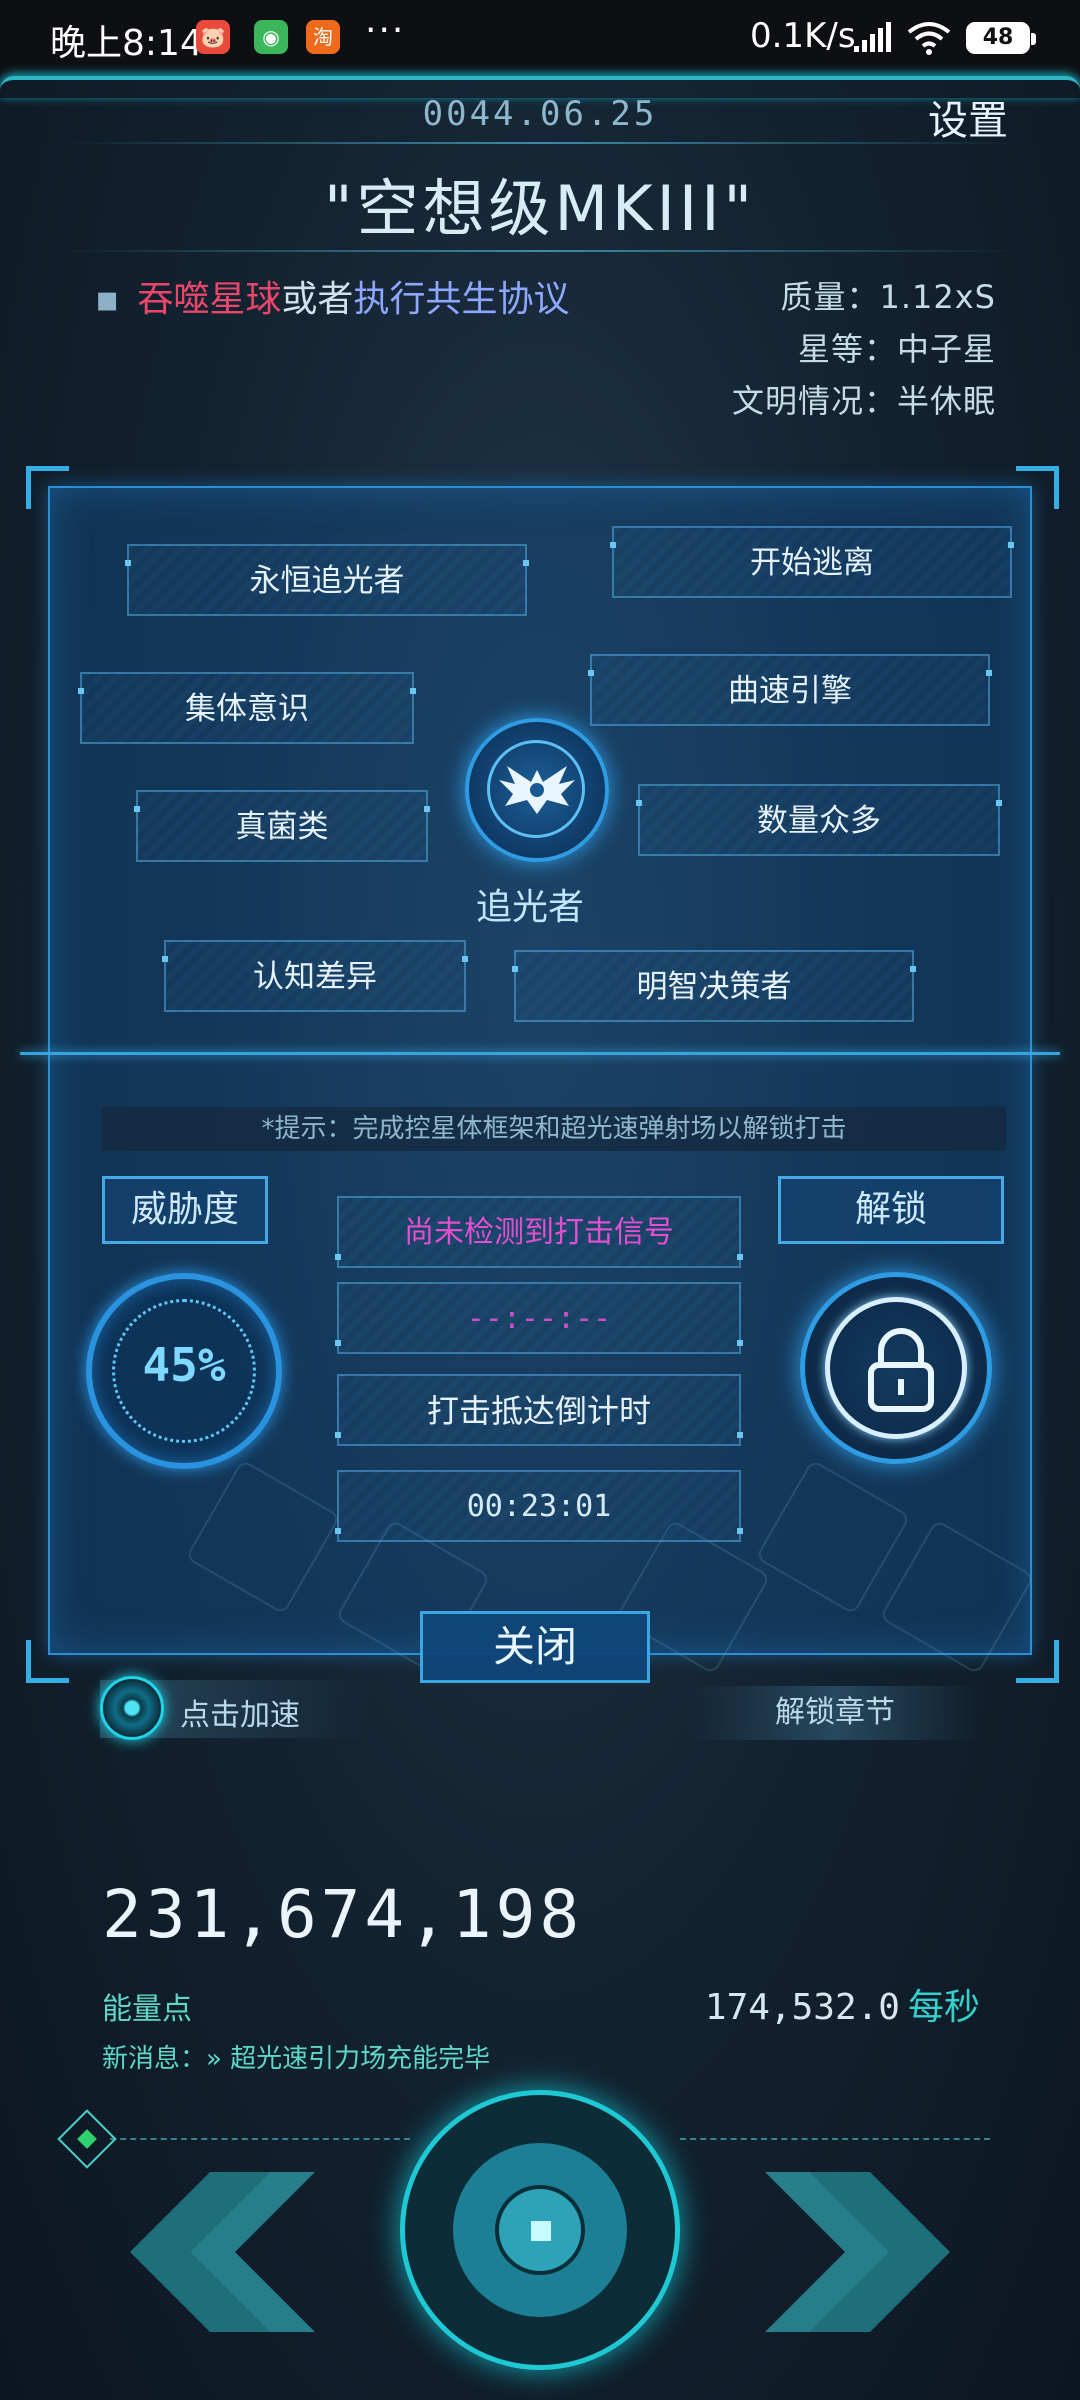  What do you see at coordinates (87, 2139) in the screenshot?
I see `diamond-icon` at bounding box center [87, 2139].